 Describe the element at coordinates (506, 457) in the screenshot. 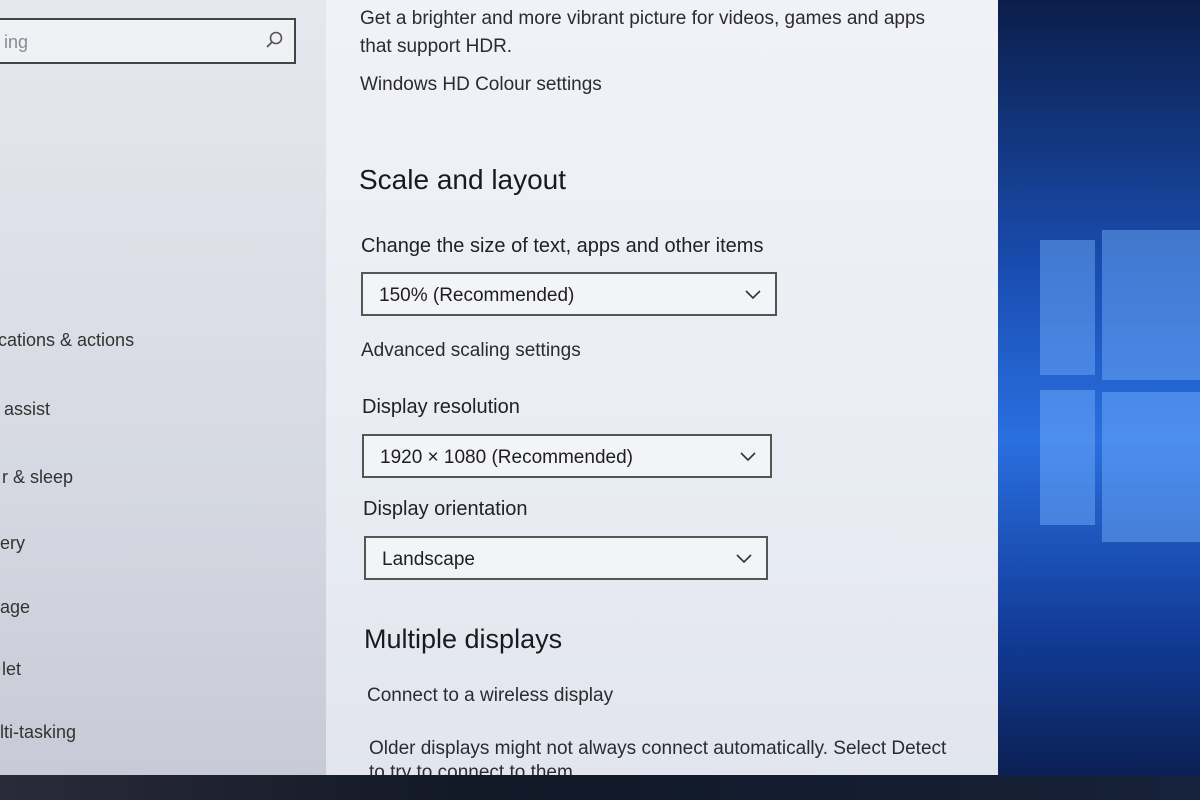

I see `resolution-dropdown-value: 1920 × 1080 (Recommended)` at that location.